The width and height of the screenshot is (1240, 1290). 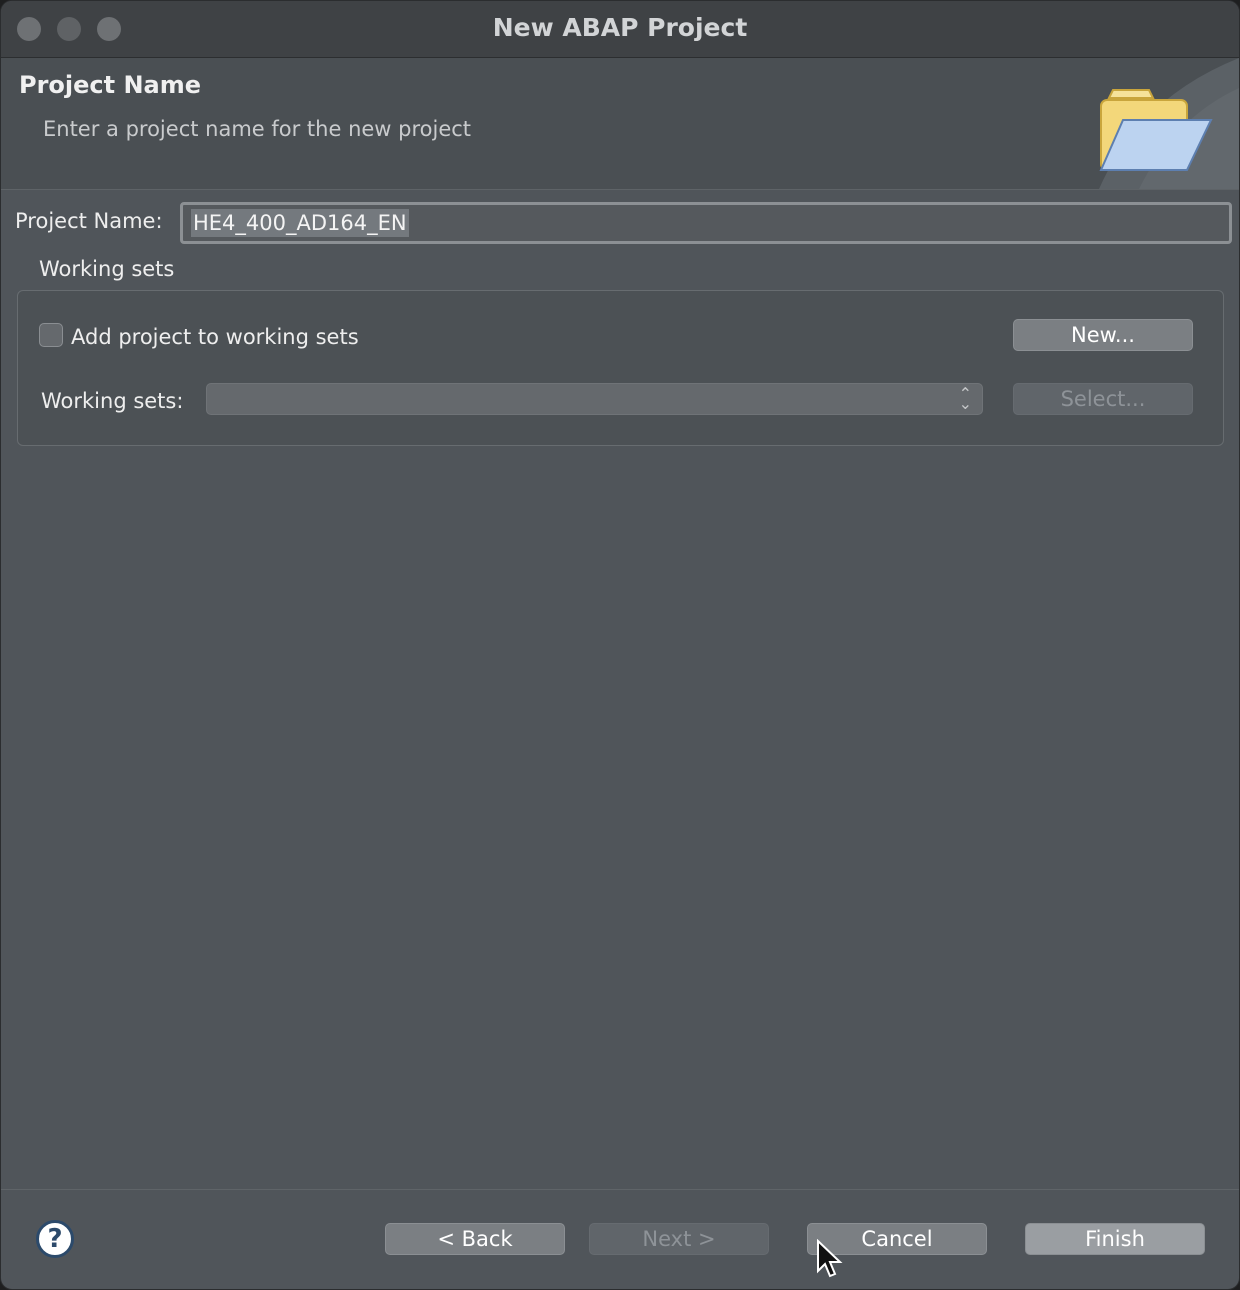 I want to click on project-name-value: HE4_400_AD164_EN, so click(x=300, y=223).